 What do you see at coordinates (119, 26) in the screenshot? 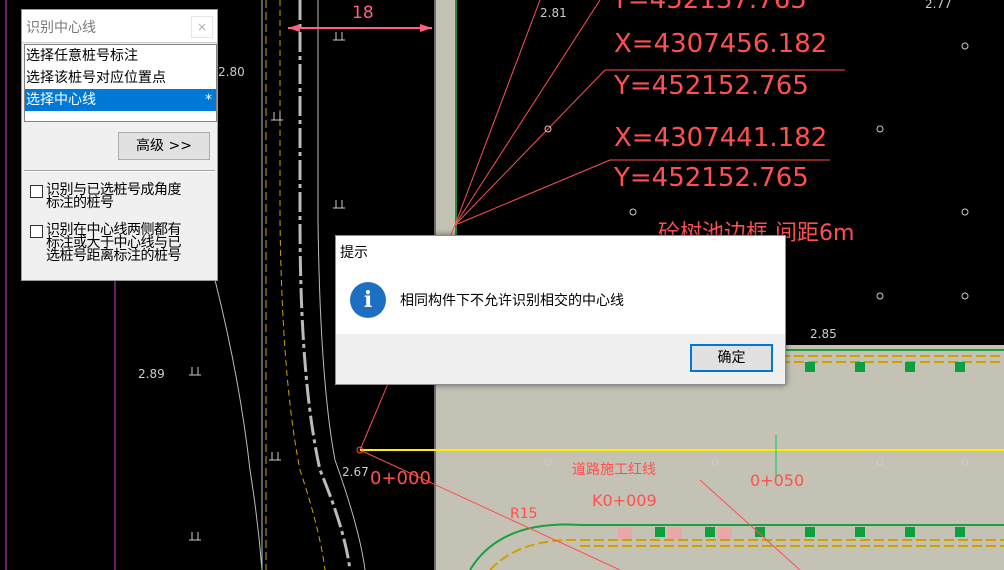
I see `panel-titlebar: 识别中心线 ×` at bounding box center [119, 26].